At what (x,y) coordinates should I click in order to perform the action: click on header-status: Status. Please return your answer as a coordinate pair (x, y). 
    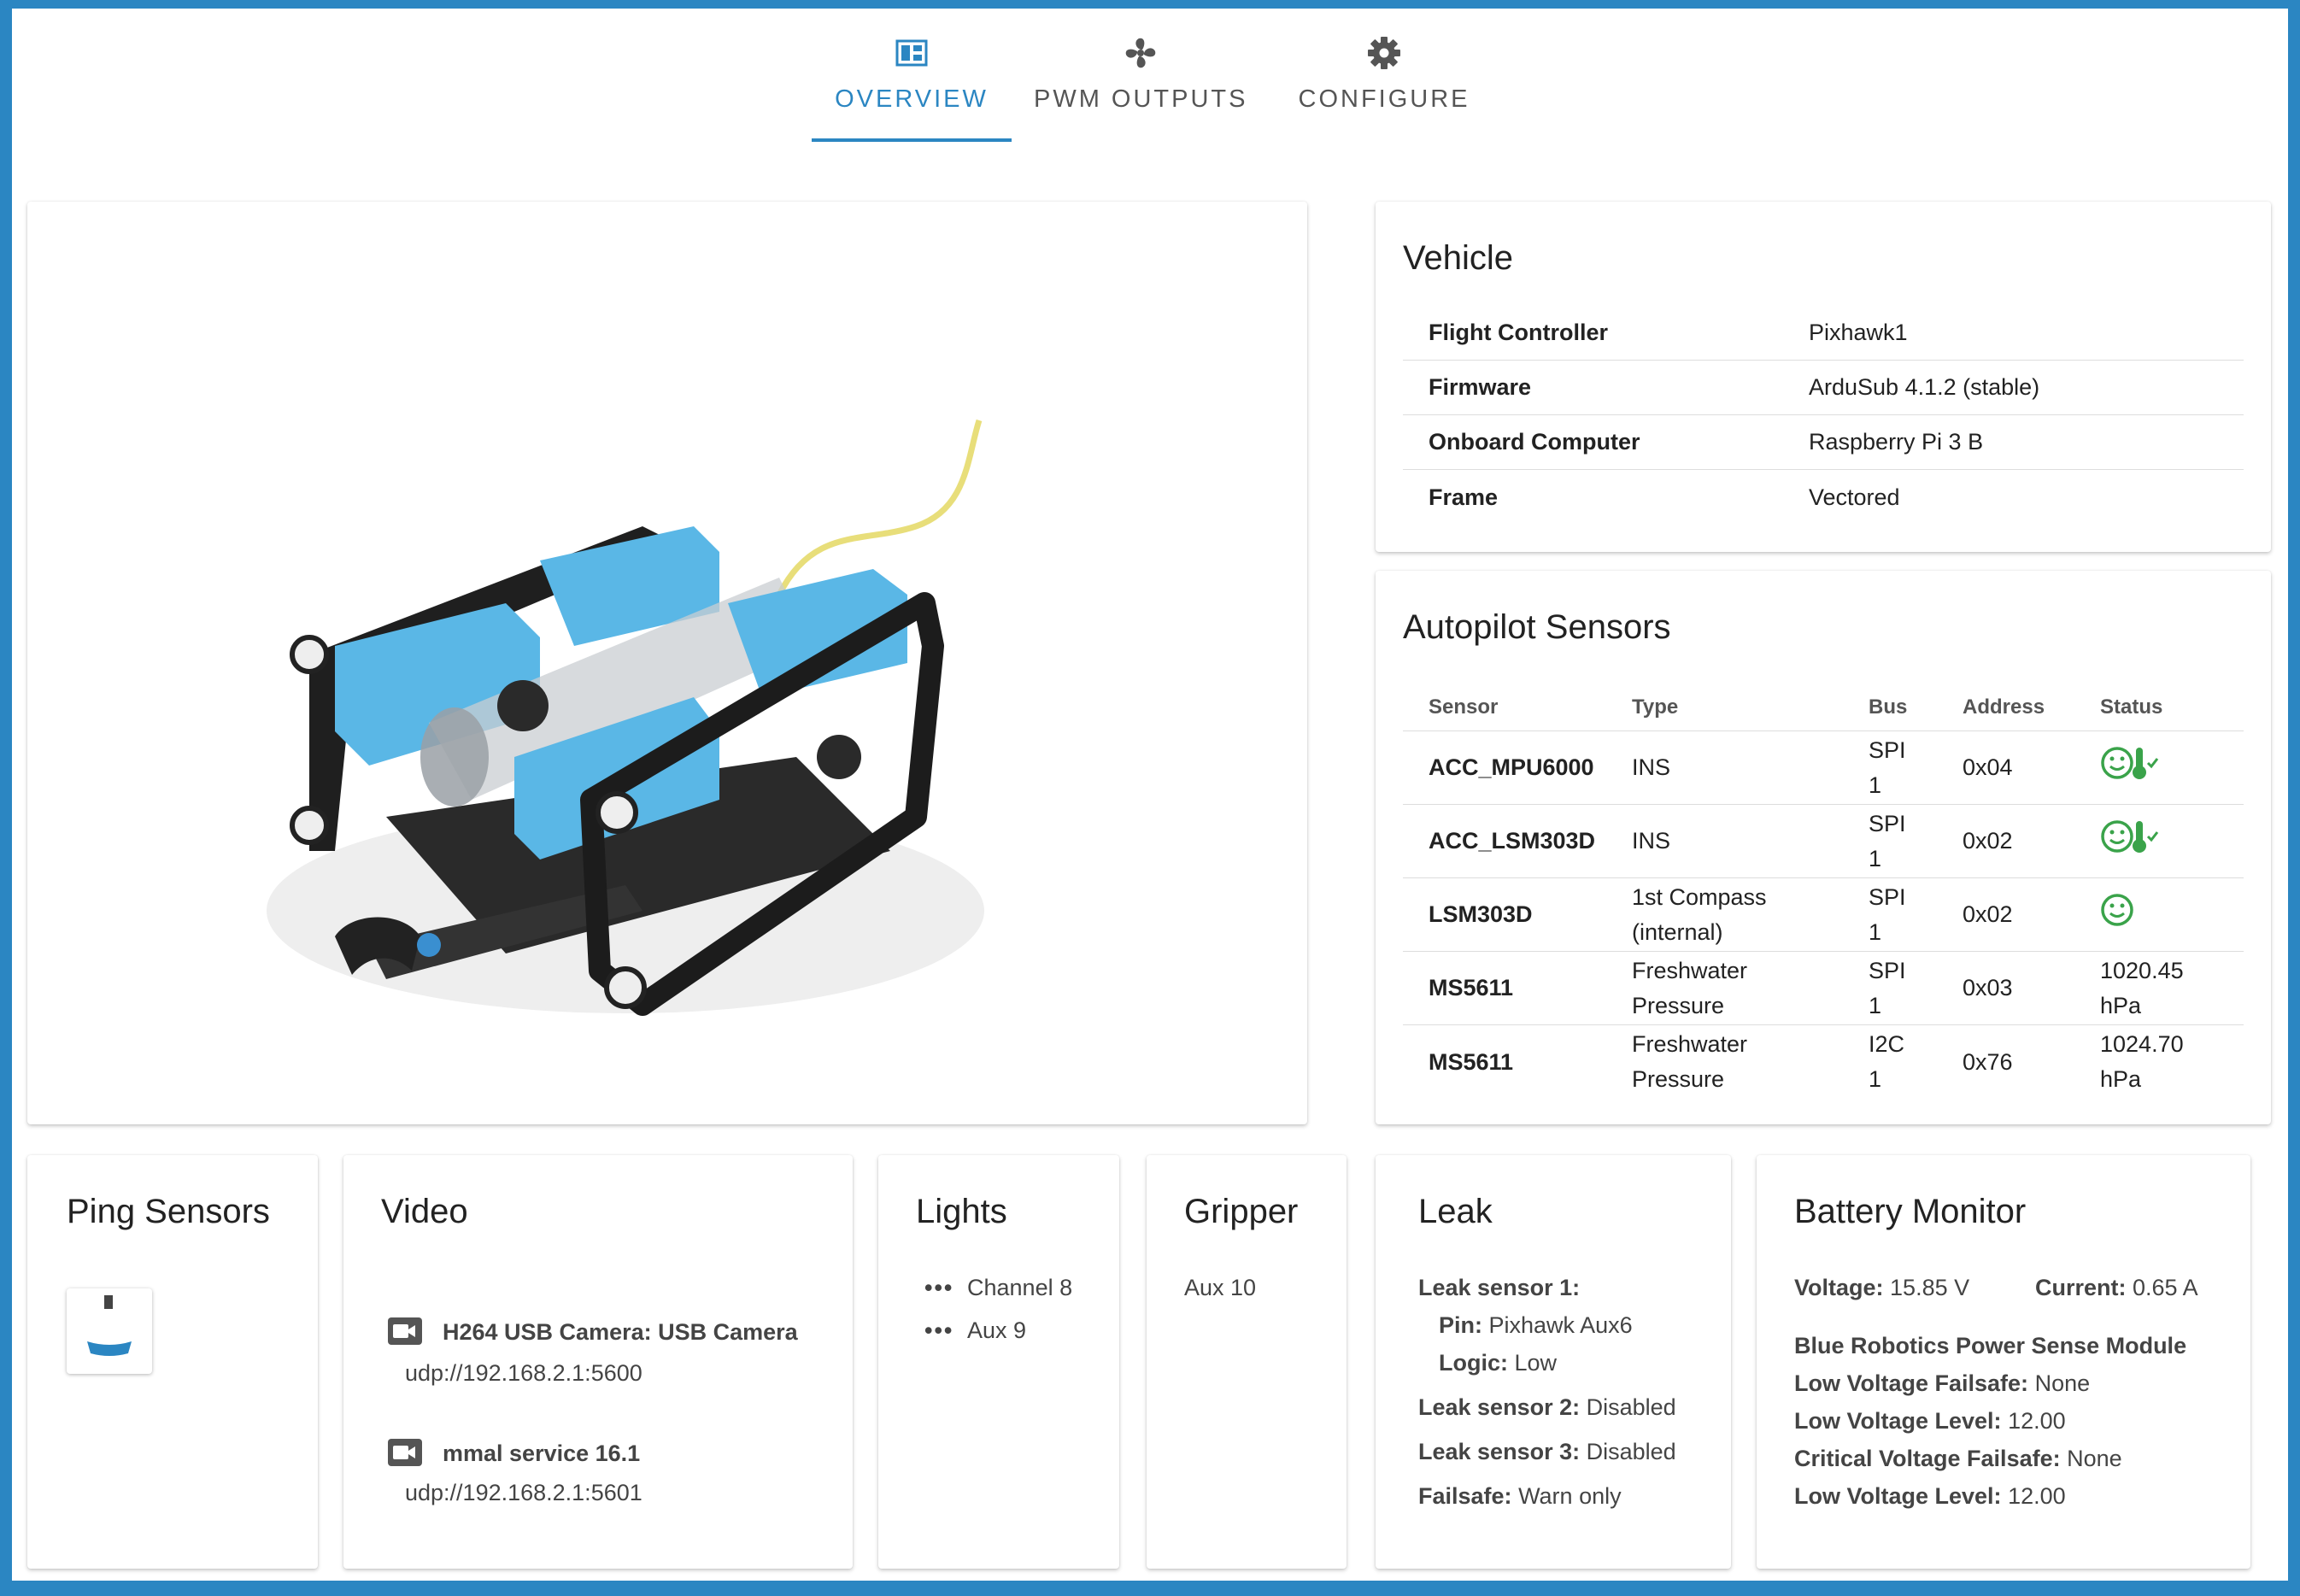
    Looking at the image, I should click on (2155, 707).